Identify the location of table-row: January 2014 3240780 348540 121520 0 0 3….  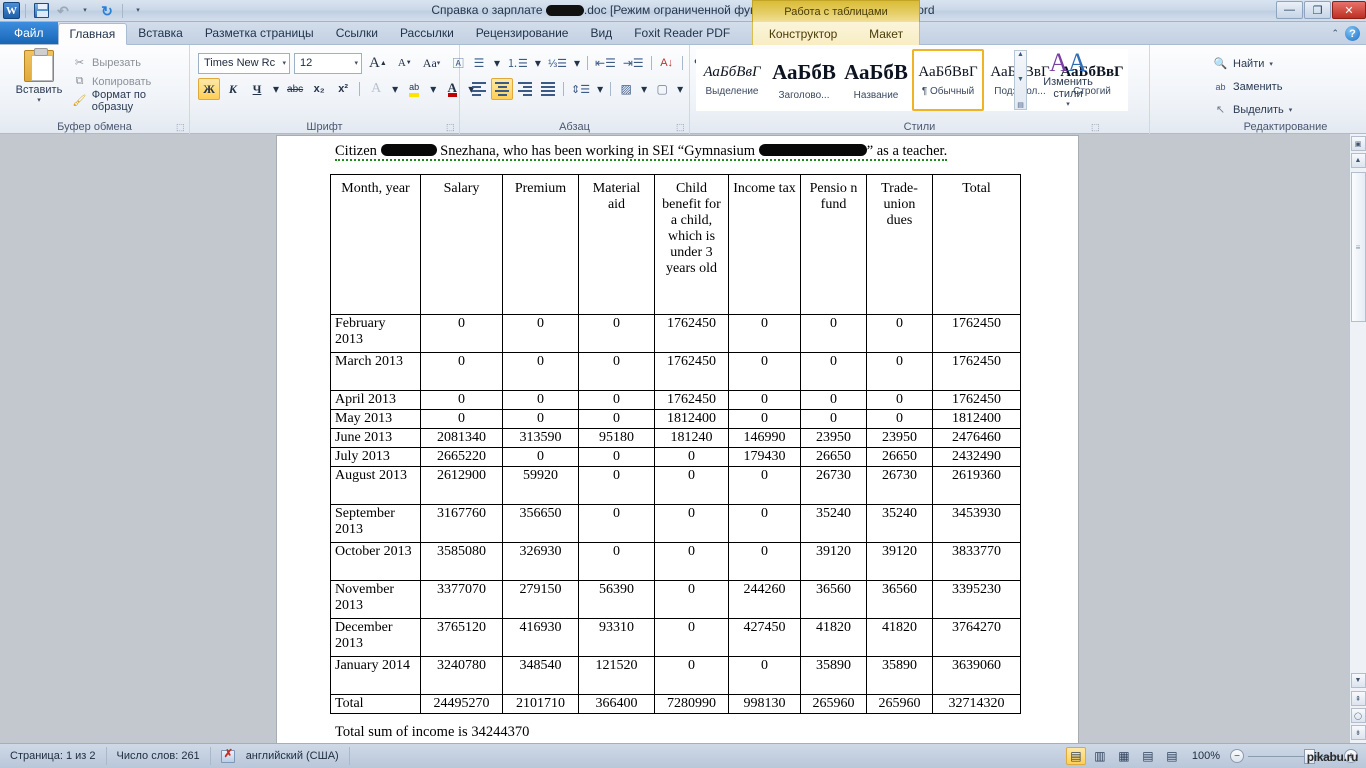
(675, 675).